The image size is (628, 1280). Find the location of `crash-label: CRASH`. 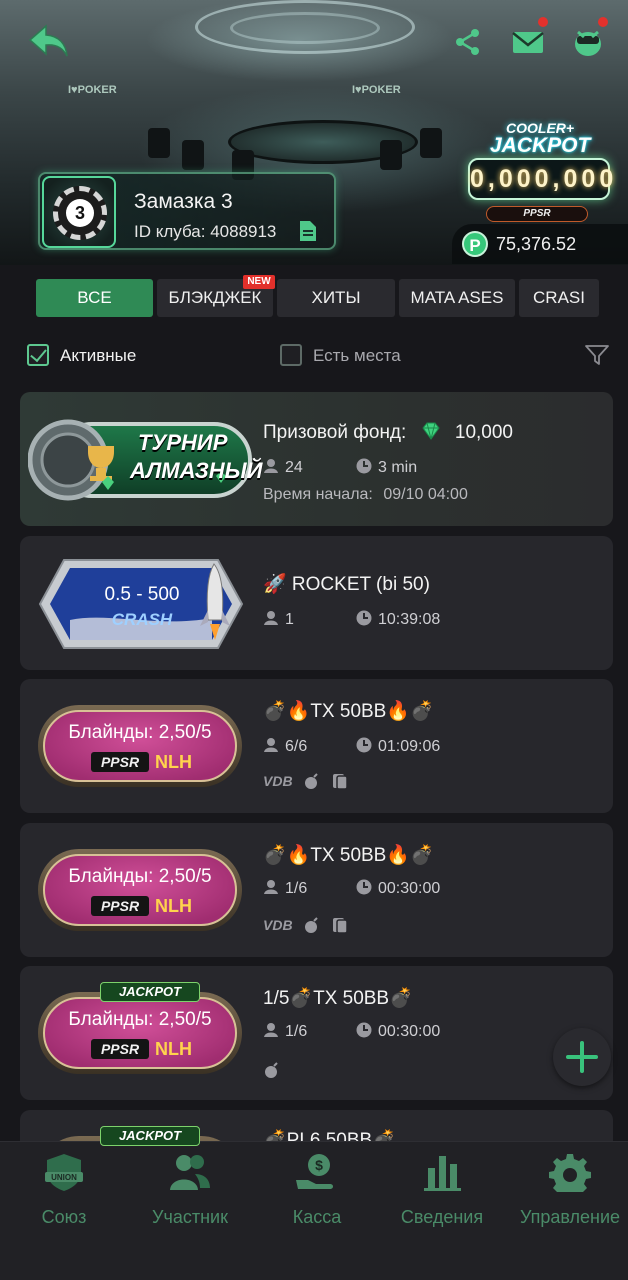

crash-label: CRASH is located at coordinates (142, 619).